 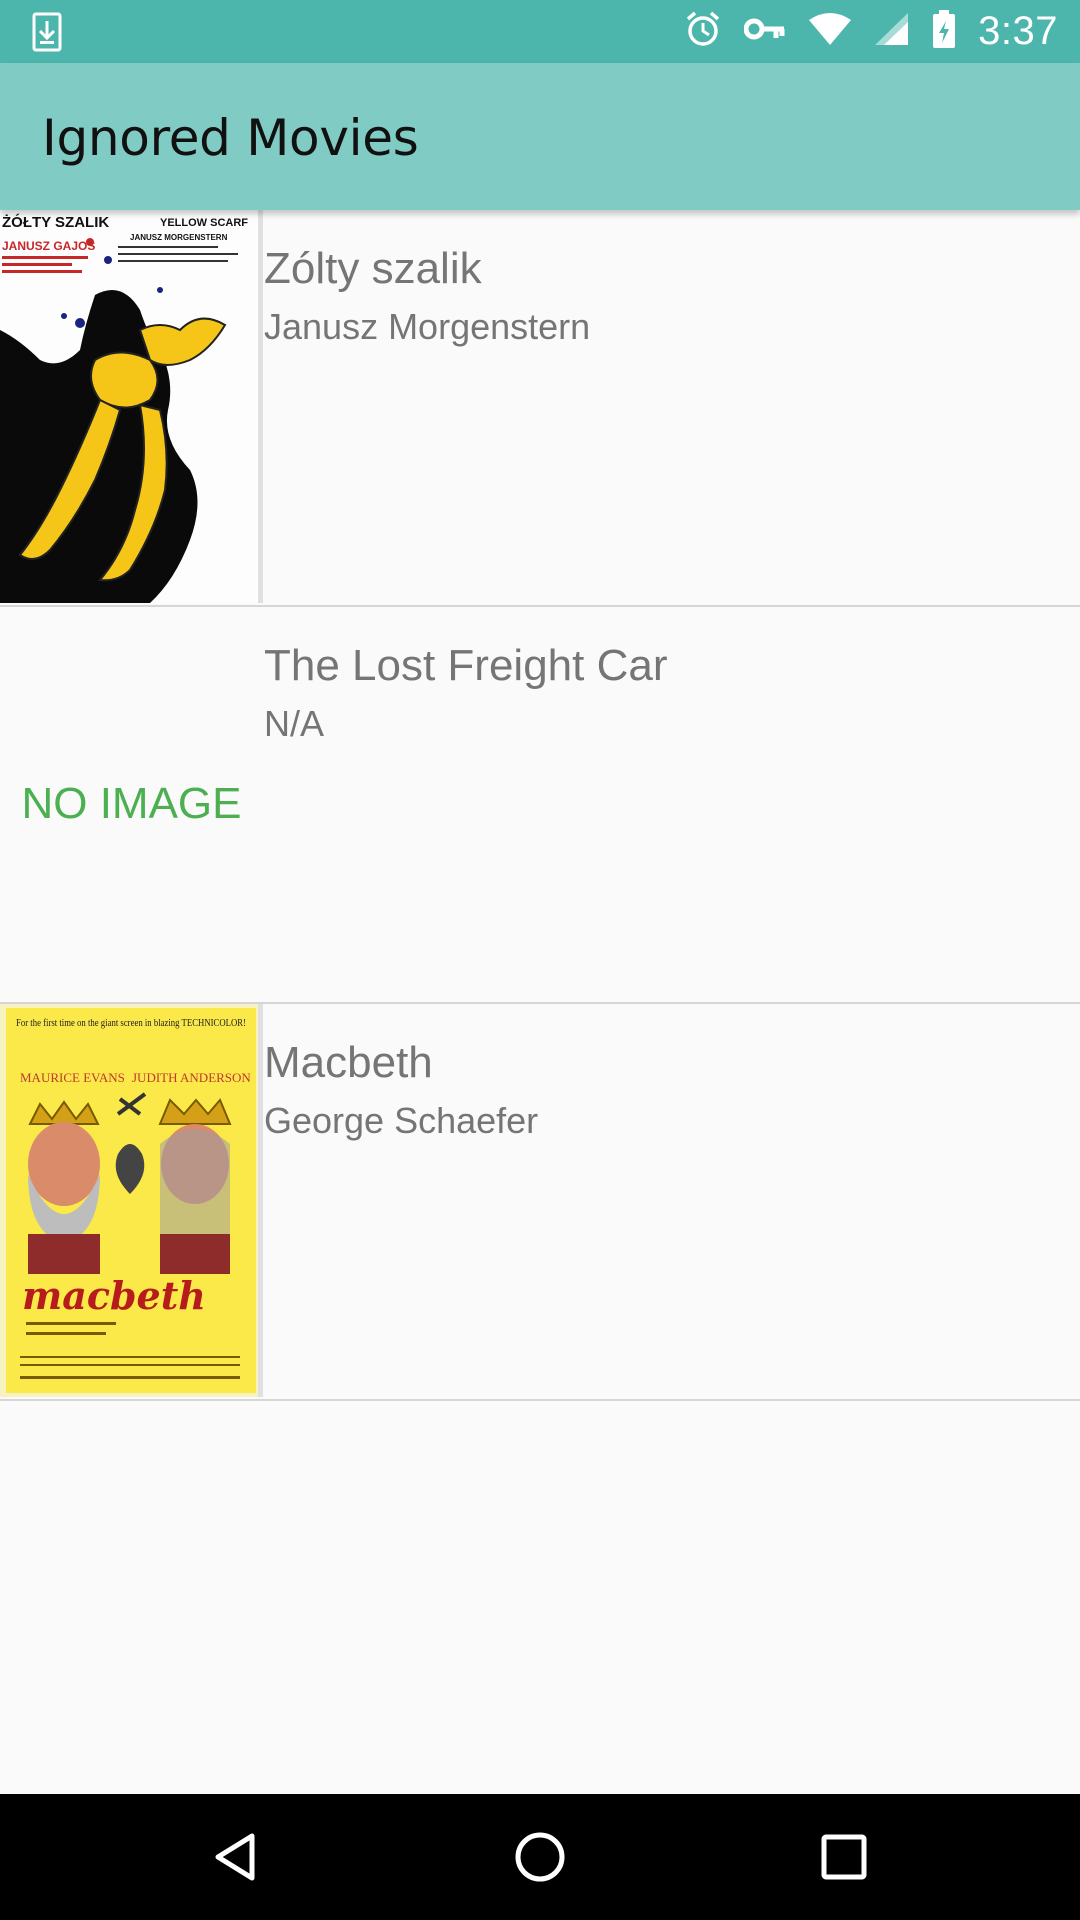 I want to click on alarm-icon, so click(x=703, y=31).